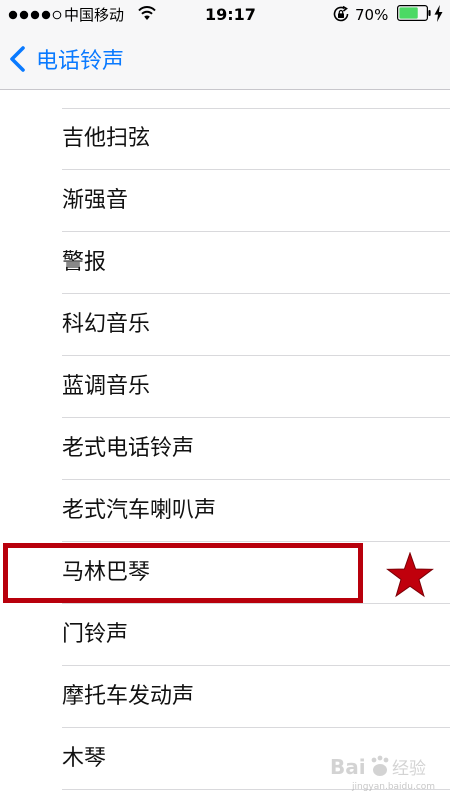  Describe the element at coordinates (84, 262) in the screenshot. I see `ringtone-item-label: 警报` at that location.